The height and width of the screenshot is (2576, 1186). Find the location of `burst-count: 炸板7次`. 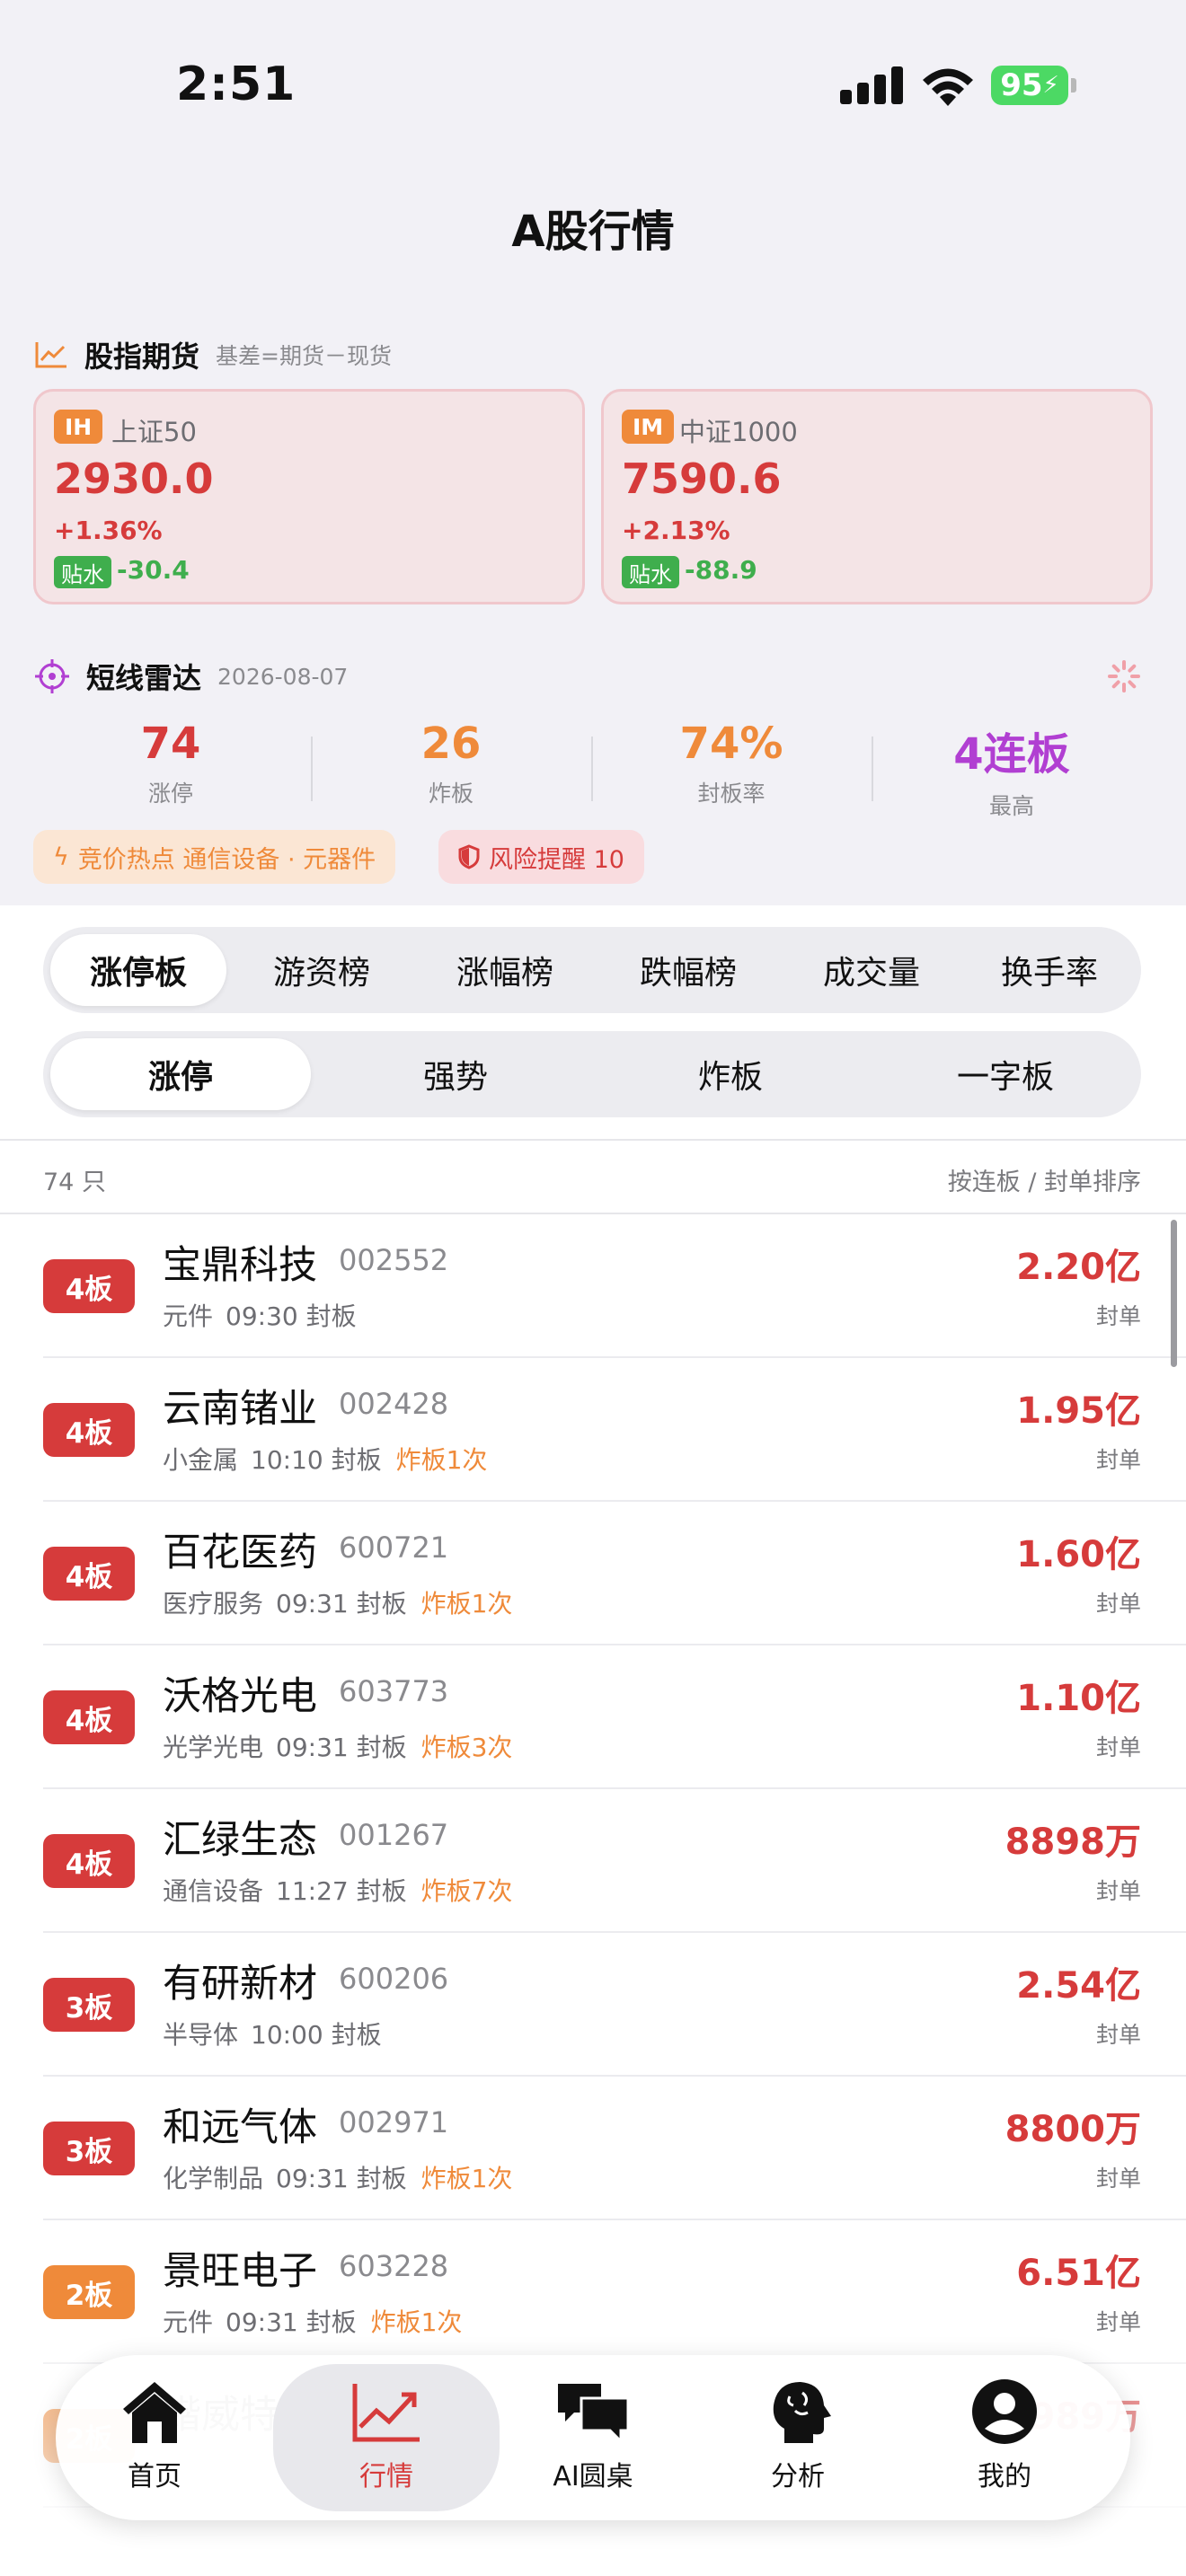

burst-count: 炸板7次 is located at coordinates (466, 1891).